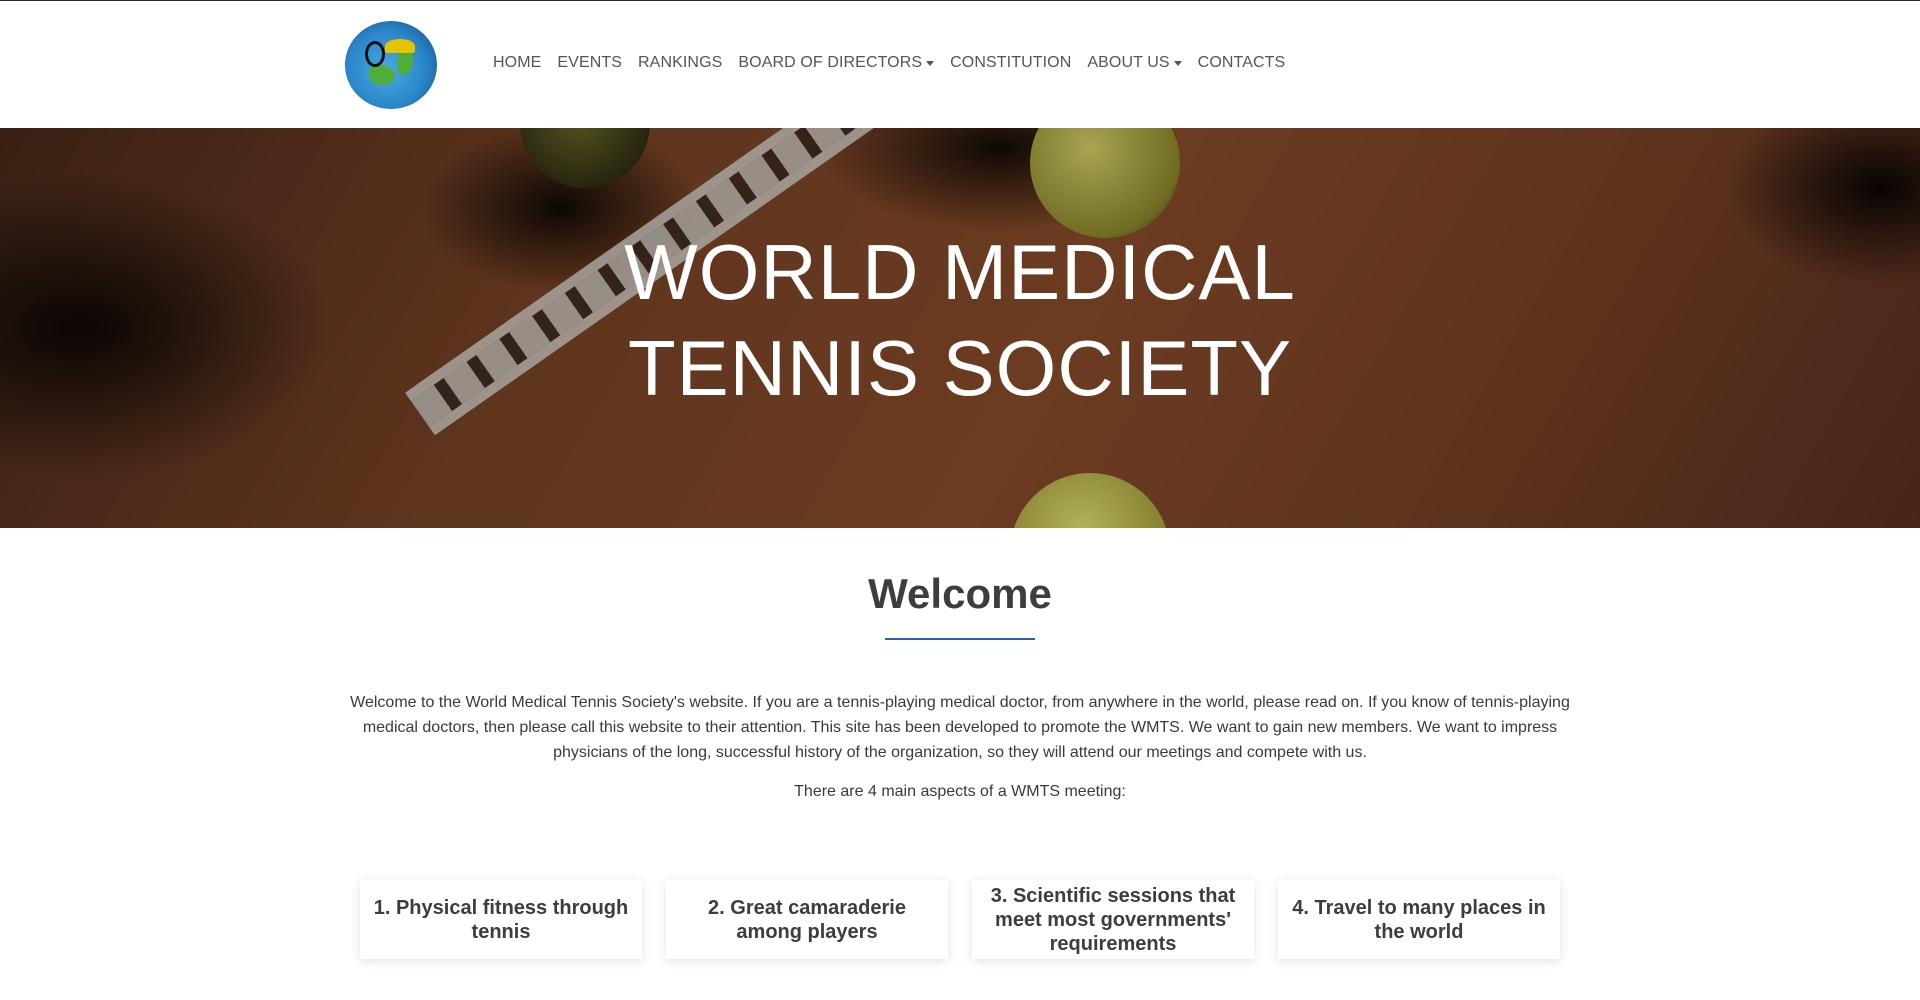 Image resolution: width=1920 pixels, height=1000 pixels. I want to click on nav-home-label: HOME, so click(517, 62).